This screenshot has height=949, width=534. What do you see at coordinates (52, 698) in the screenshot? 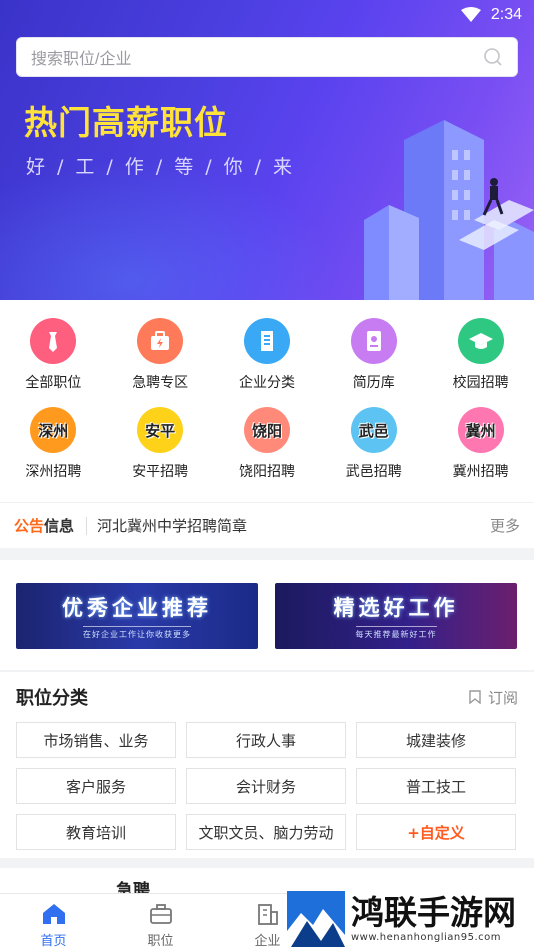
I see `section-title: 职位分类` at bounding box center [52, 698].